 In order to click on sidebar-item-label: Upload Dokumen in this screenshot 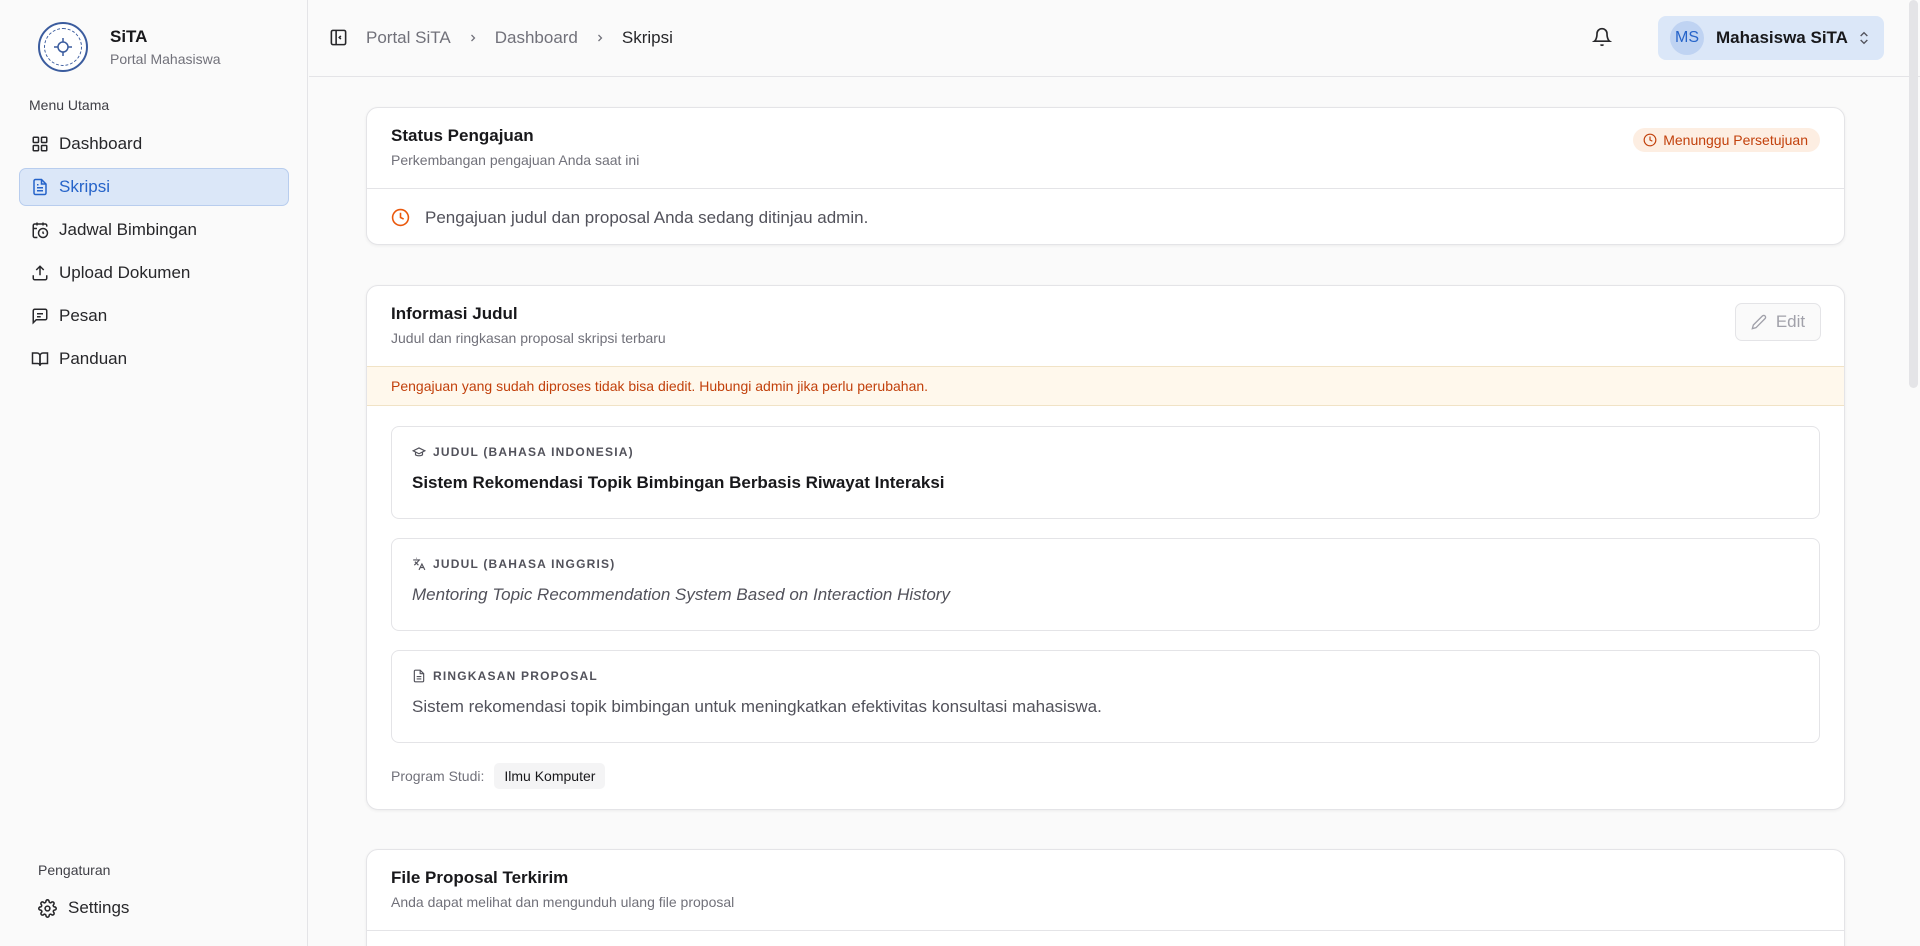, I will do `click(125, 272)`.